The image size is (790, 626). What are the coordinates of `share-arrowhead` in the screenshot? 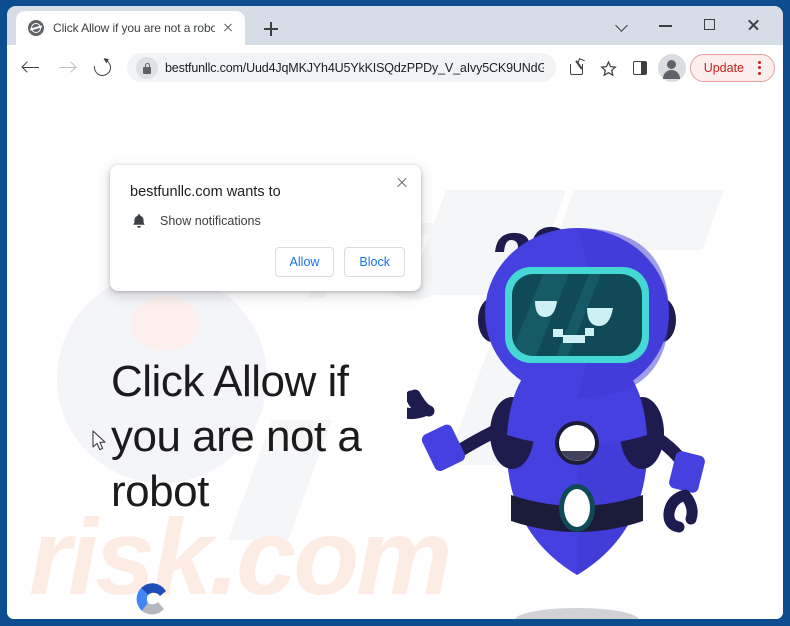 It's located at (580, 61).